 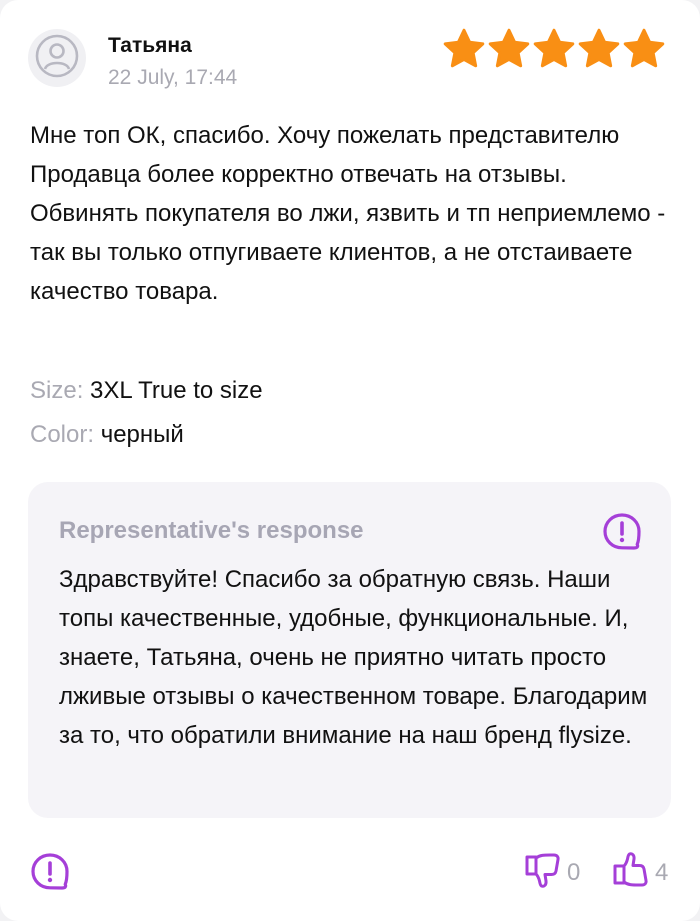 I want to click on color-label: Color:, so click(x=62, y=434).